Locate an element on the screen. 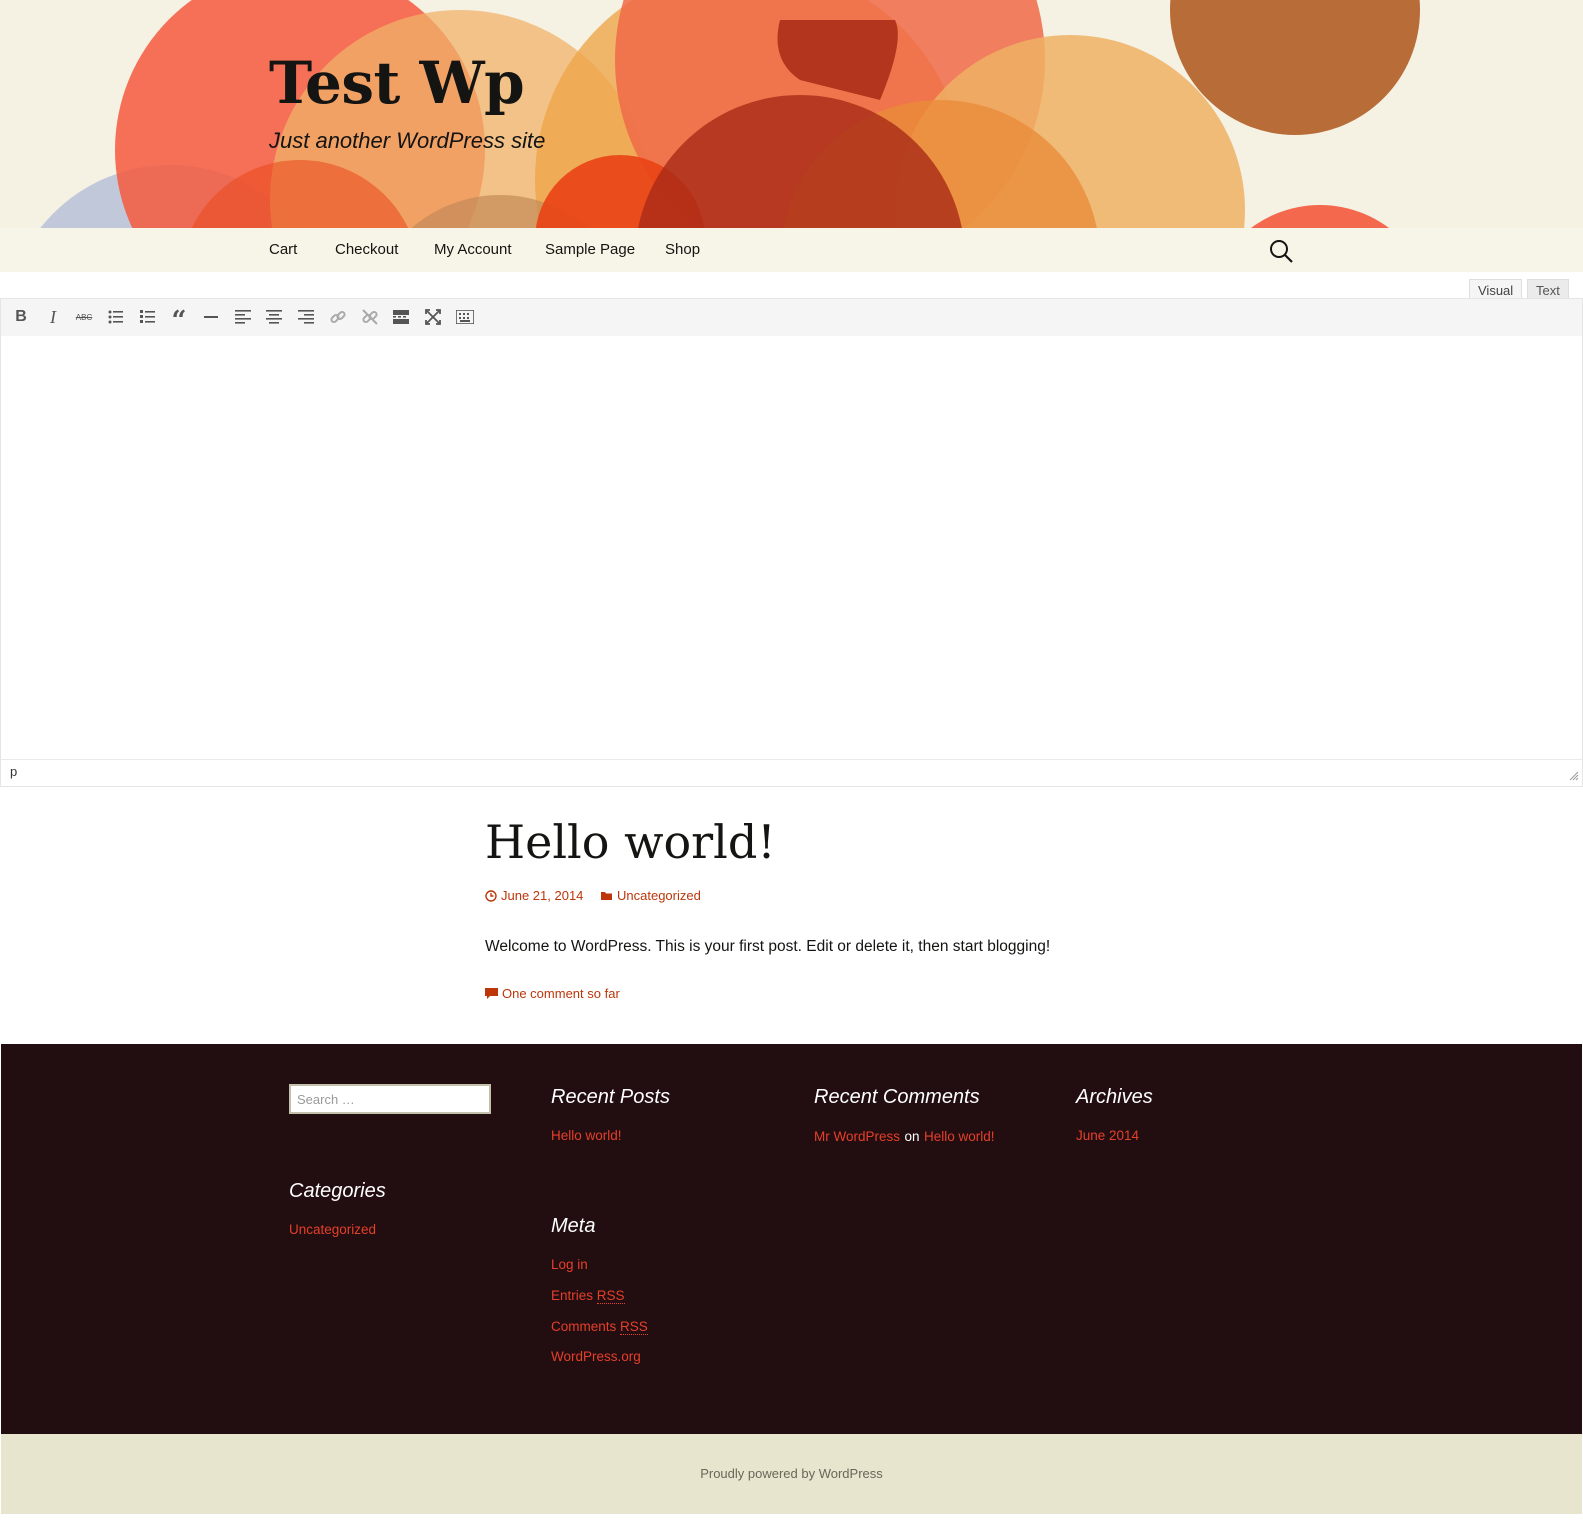 The image size is (1583, 1528). recent-comment-item: Mr WordPress on Hello world! is located at coordinates (904, 1137).